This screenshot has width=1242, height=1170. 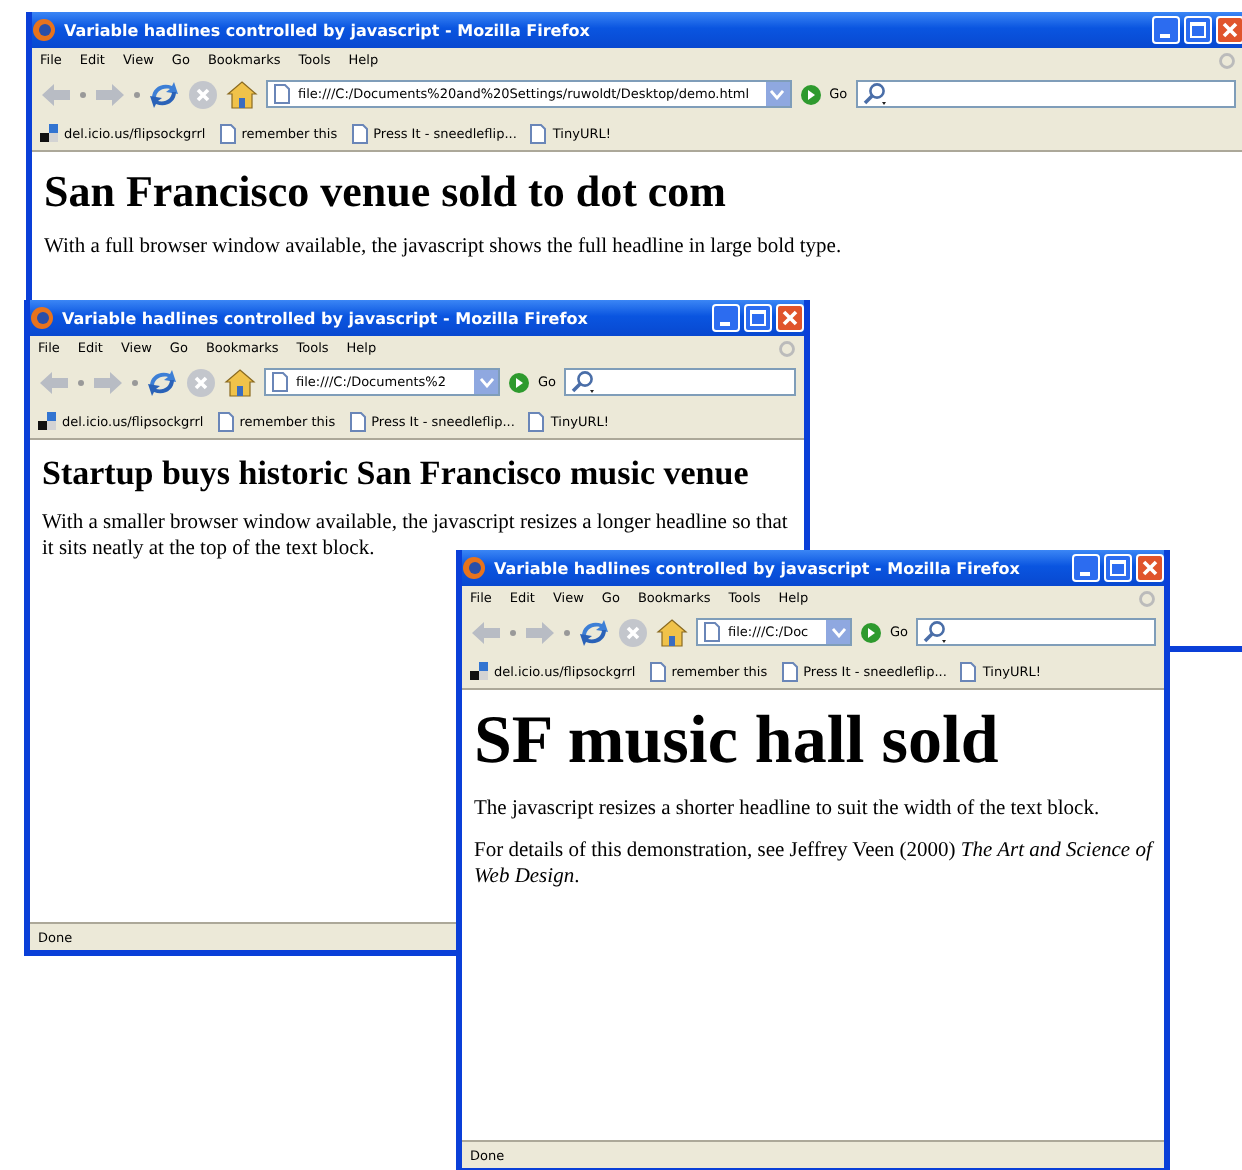 I want to click on paragraph: With a full browser window available, the javascript shows the full headline in large bold type., so click(x=444, y=247).